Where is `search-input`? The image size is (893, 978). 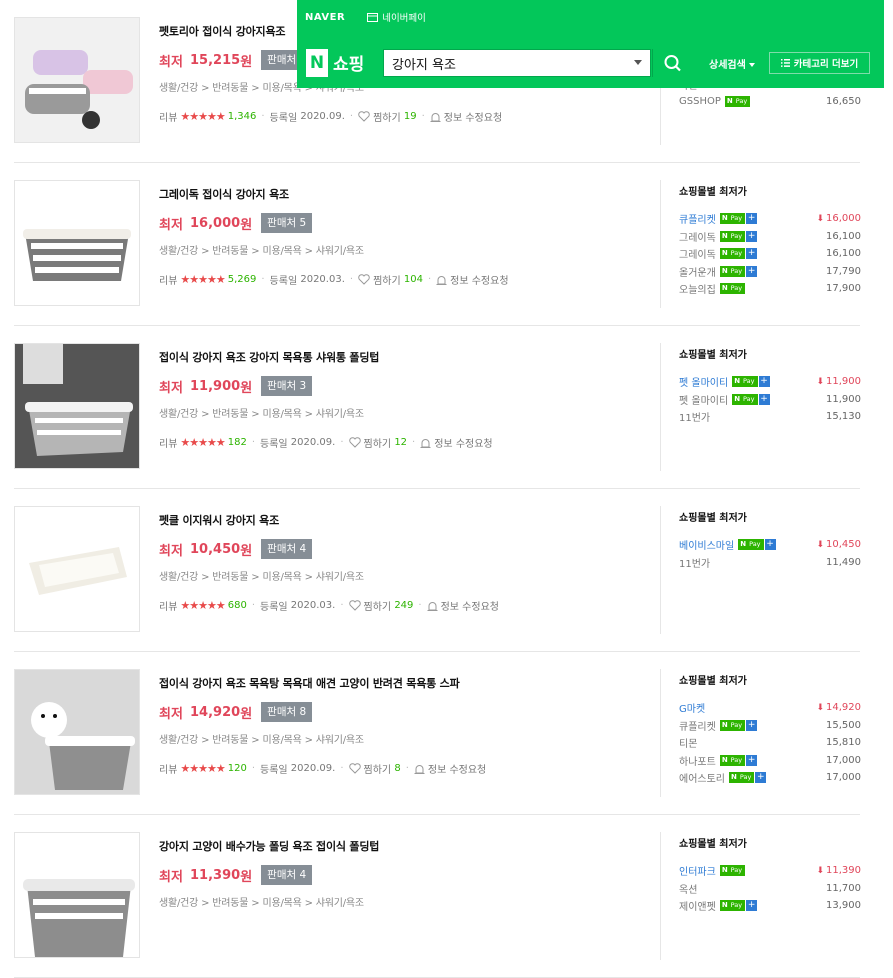
search-input is located at coordinates (502, 63).